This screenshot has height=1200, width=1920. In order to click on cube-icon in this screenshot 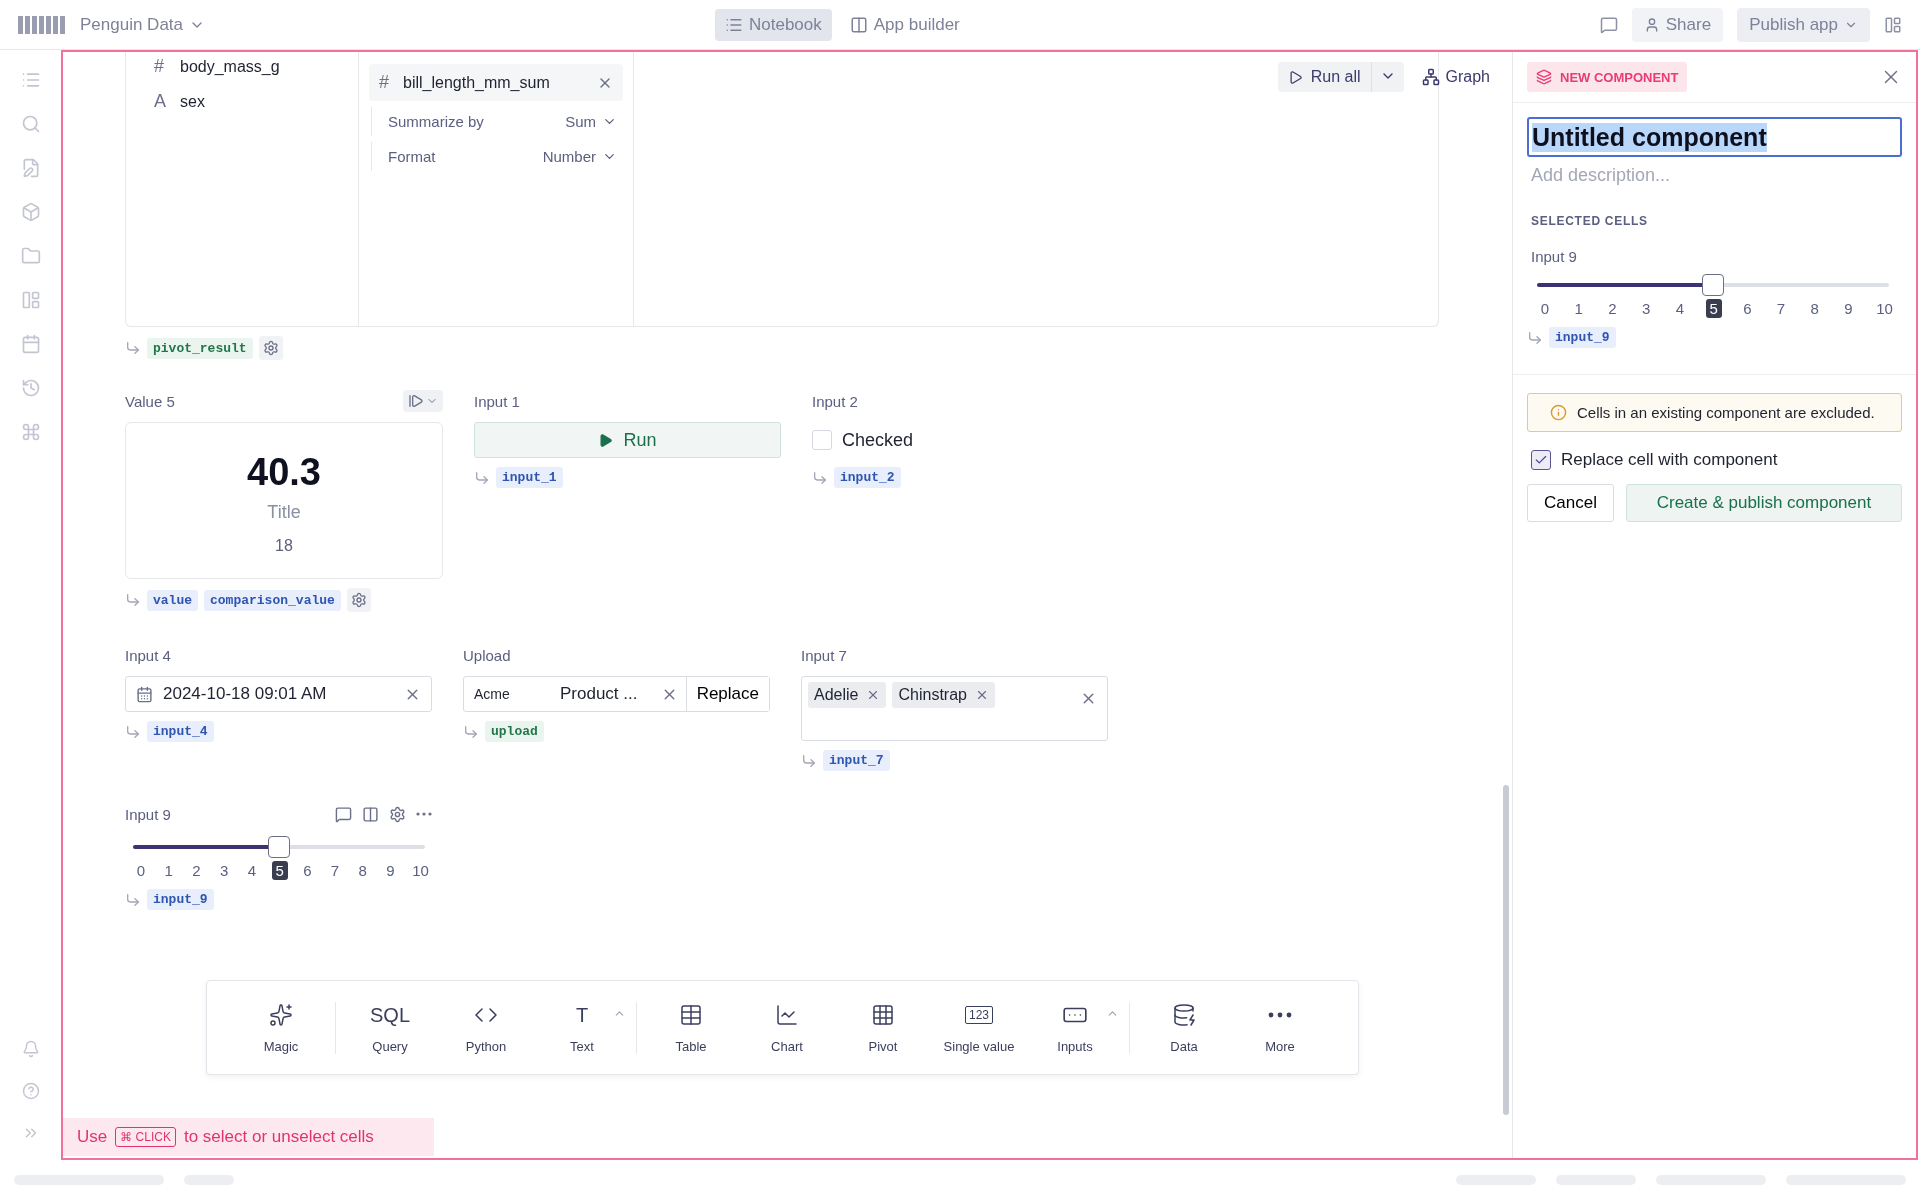, I will do `click(30, 212)`.